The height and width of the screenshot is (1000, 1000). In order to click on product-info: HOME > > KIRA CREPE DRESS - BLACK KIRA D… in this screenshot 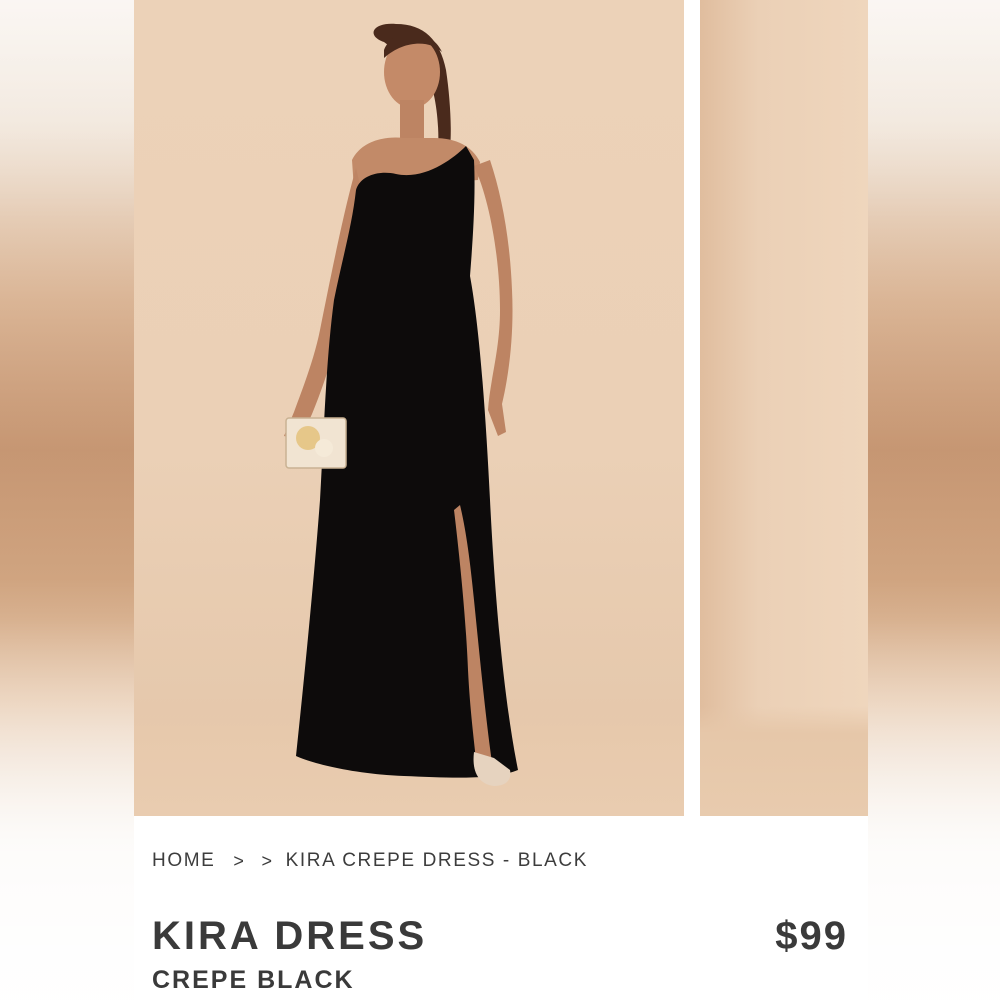, I will do `click(501, 908)`.